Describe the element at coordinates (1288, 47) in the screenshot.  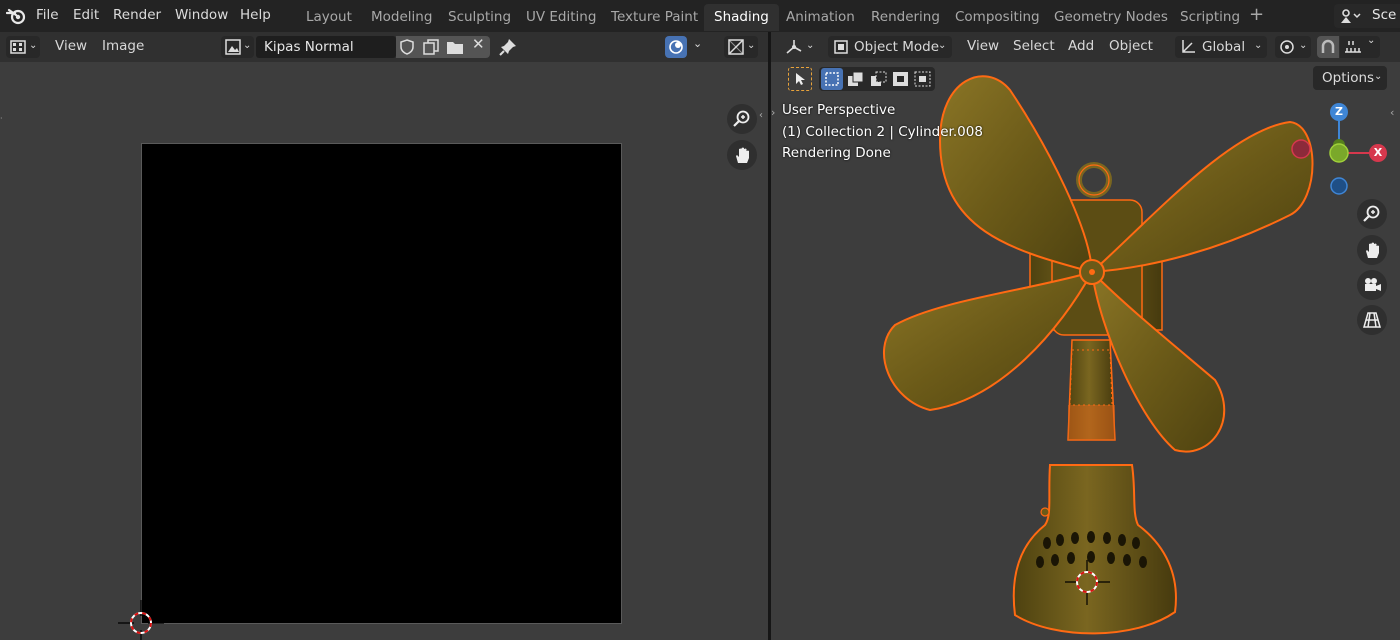
I see `pivot-icon` at that location.